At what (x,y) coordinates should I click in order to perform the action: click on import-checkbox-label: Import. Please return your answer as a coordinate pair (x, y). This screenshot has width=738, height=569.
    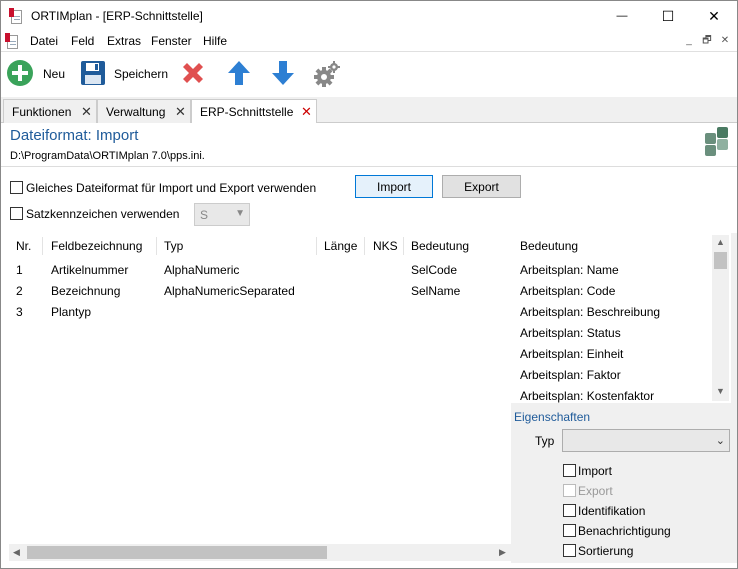
    Looking at the image, I should click on (595, 471).